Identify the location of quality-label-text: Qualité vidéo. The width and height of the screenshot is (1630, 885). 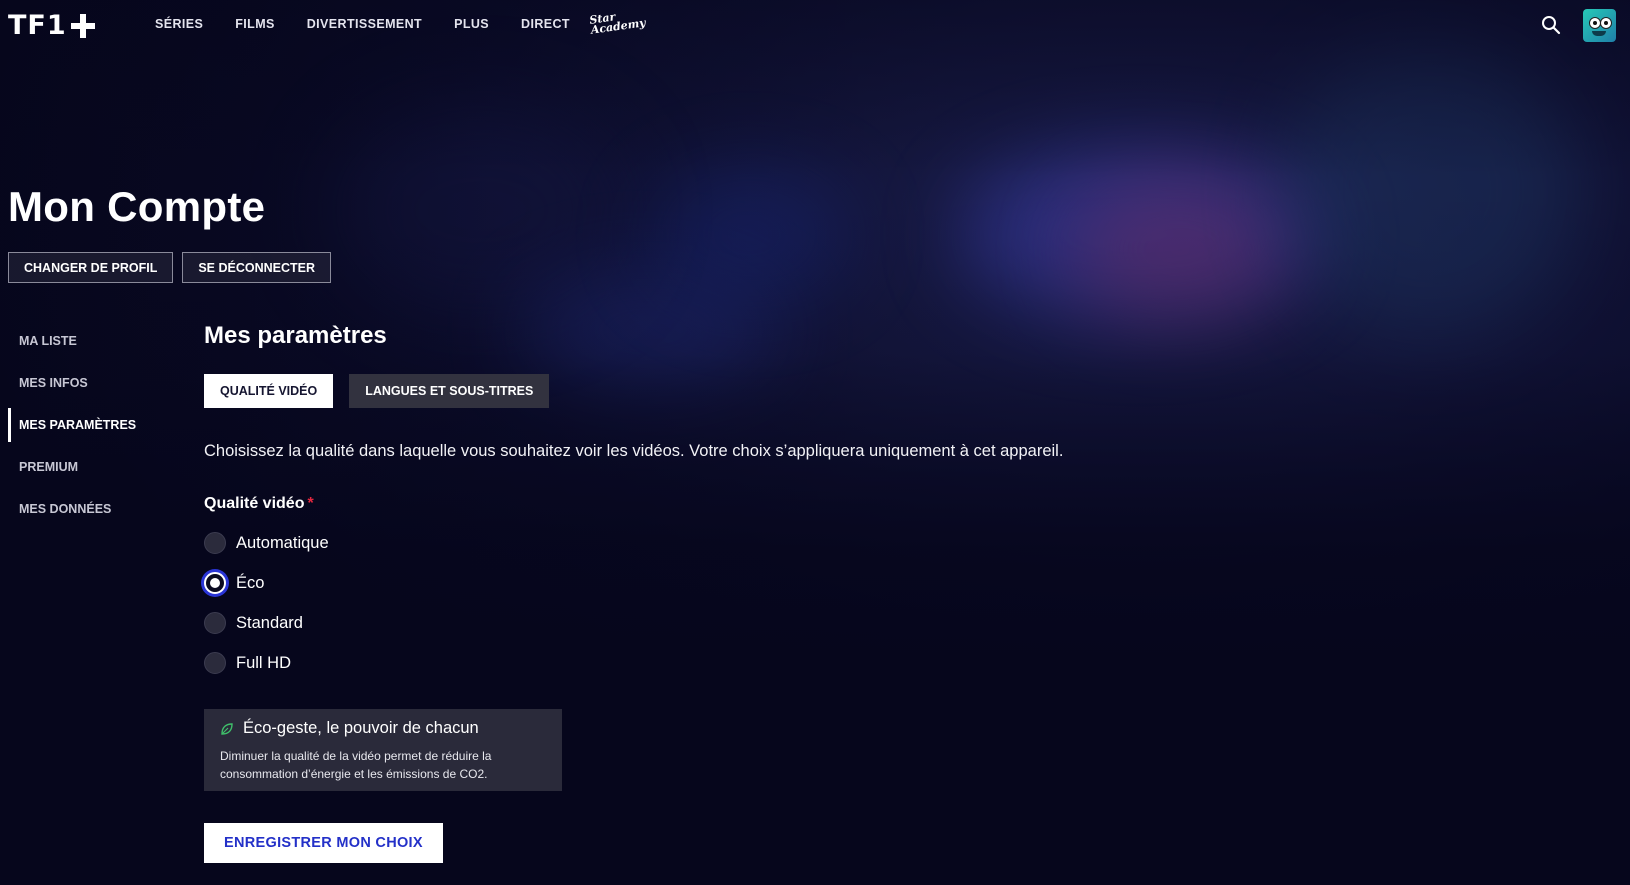
(254, 503).